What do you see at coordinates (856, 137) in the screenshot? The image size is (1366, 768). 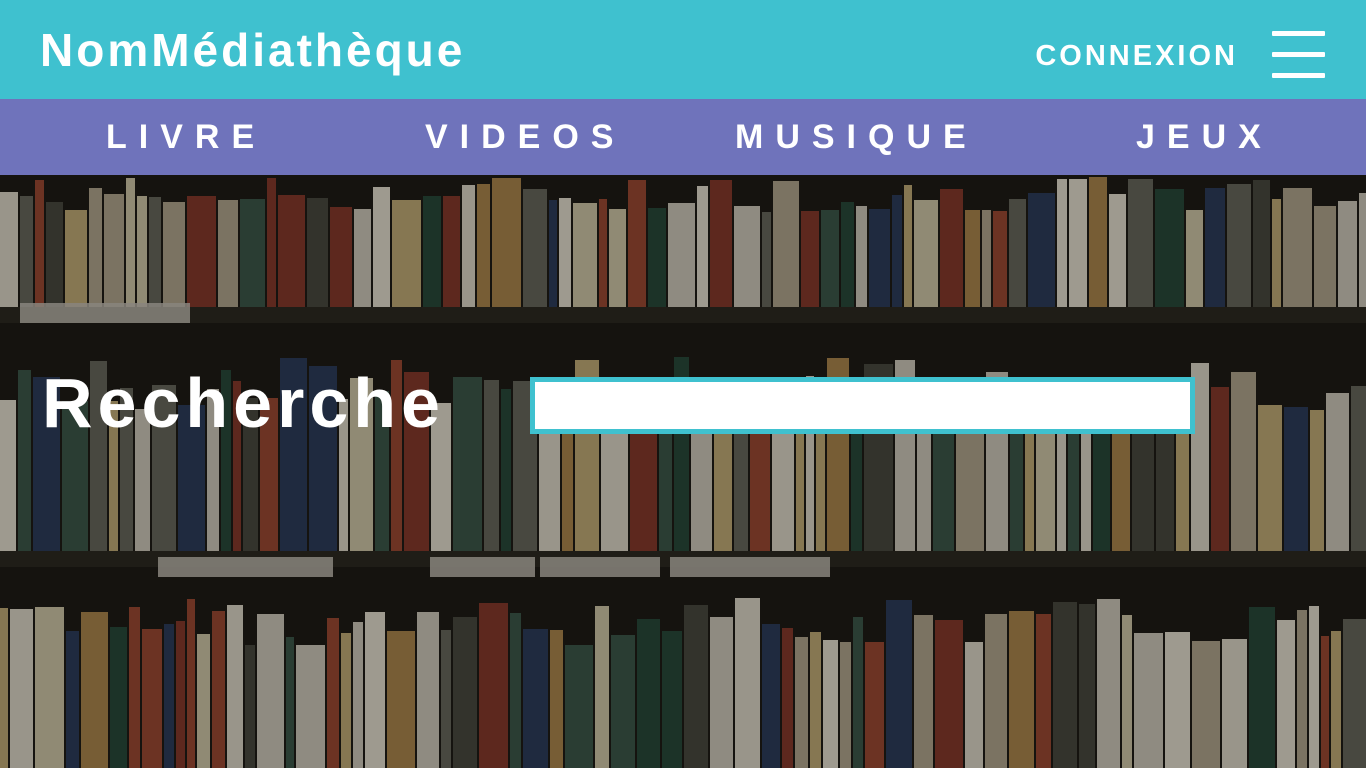 I see `nav-item-musique: MUSIQUE` at bounding box center [856, 137].